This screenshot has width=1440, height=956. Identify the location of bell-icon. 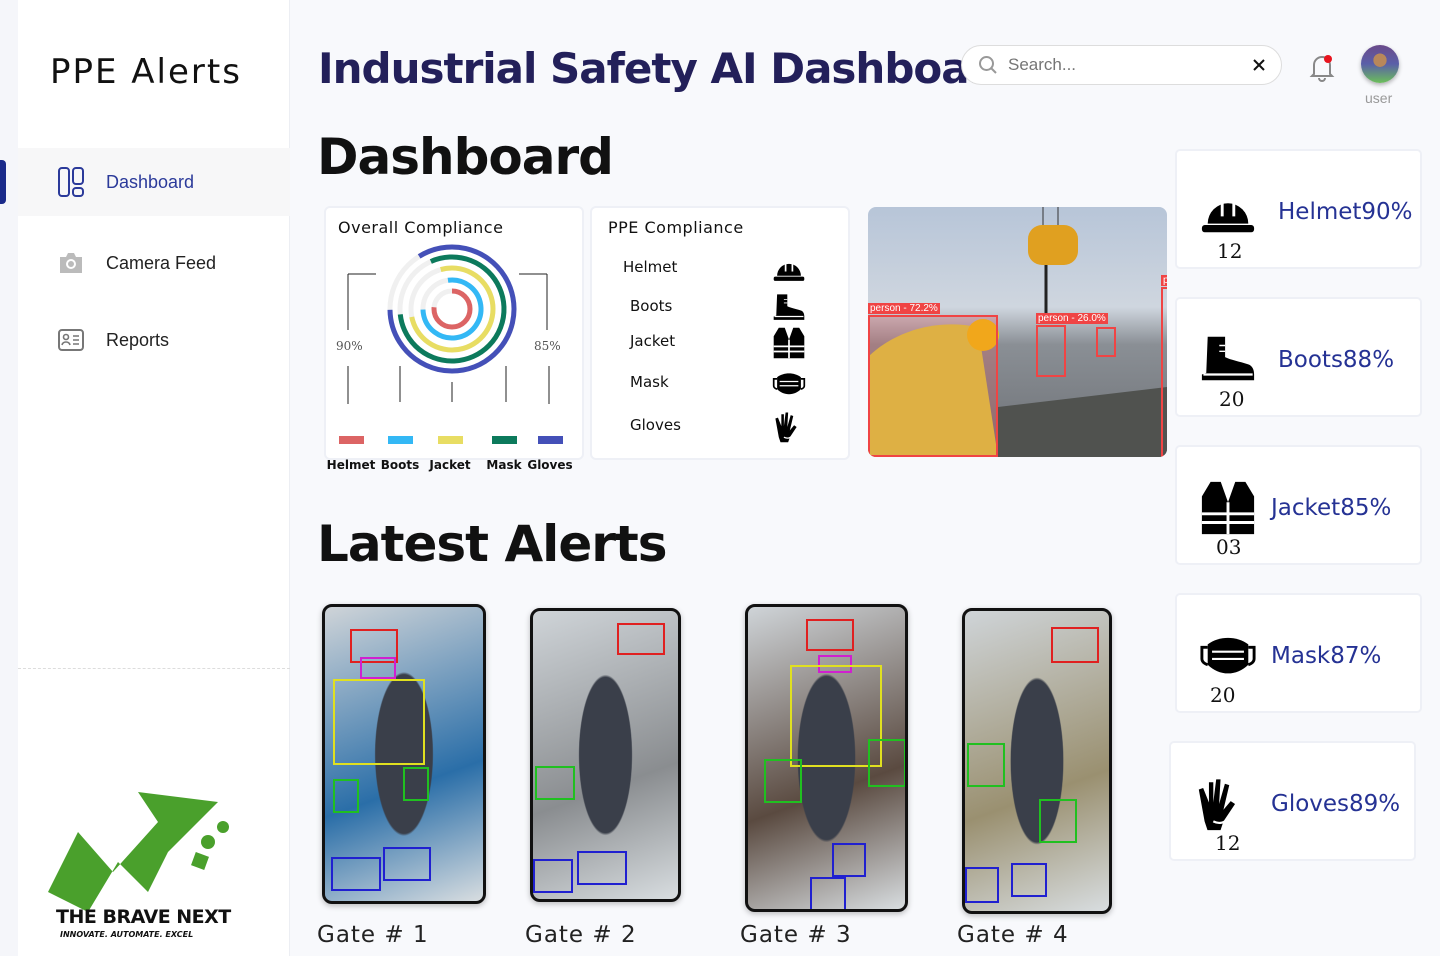
(1322, 67).